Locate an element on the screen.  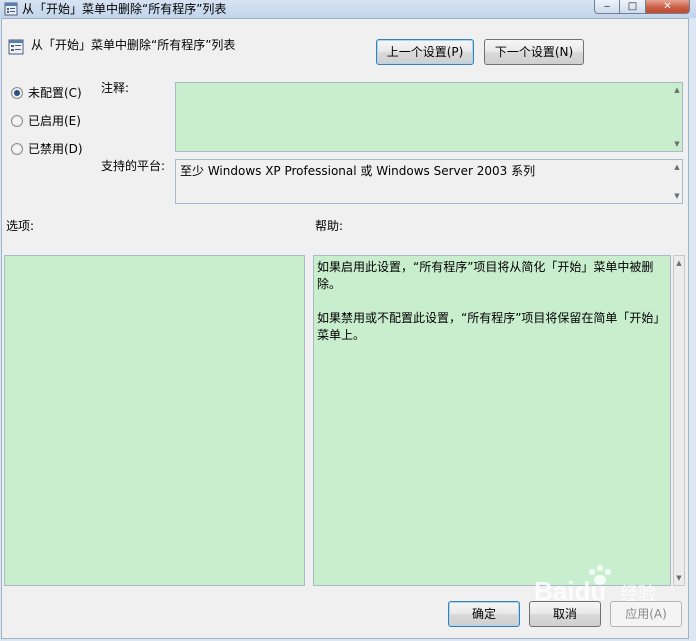
radio-disabled: 已禁用(D) is located at coordinates (47, 148).